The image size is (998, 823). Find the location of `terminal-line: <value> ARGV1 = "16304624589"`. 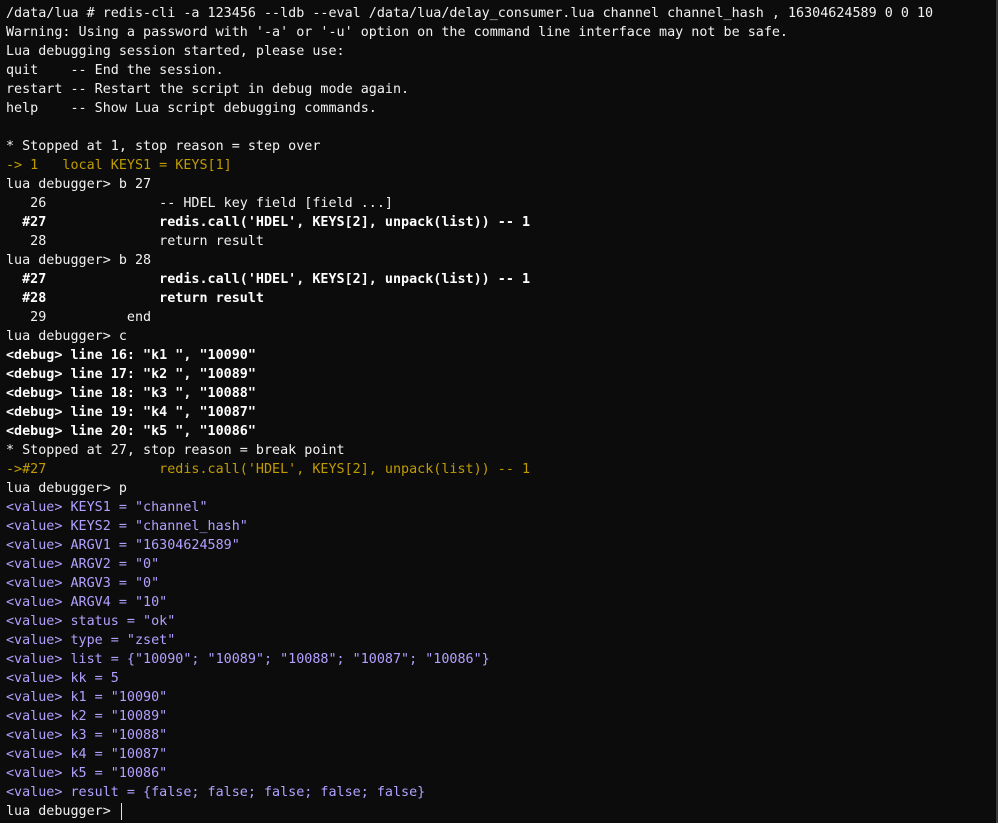

terminal-line: <value> ARGV1 = "16304624589" is located at coordinates (123, 545).